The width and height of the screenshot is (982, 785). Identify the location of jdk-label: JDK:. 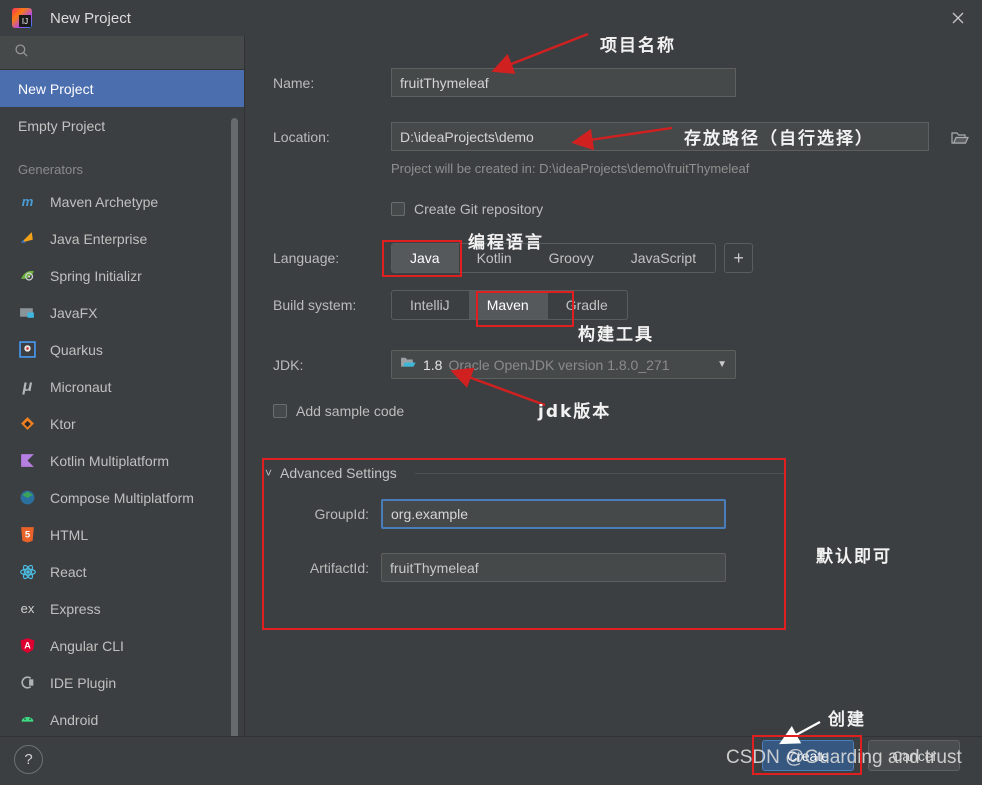
(288, 364).